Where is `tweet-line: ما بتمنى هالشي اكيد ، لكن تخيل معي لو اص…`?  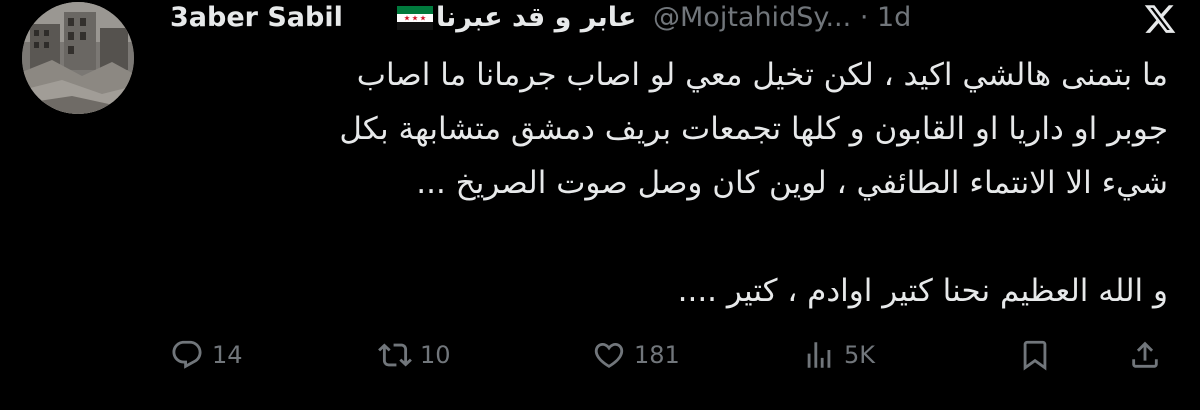 tweet-line: ما بتمنى هالشي اكيد ، لكن تخيل معي لو اص… is located at coordinates (762, 75).